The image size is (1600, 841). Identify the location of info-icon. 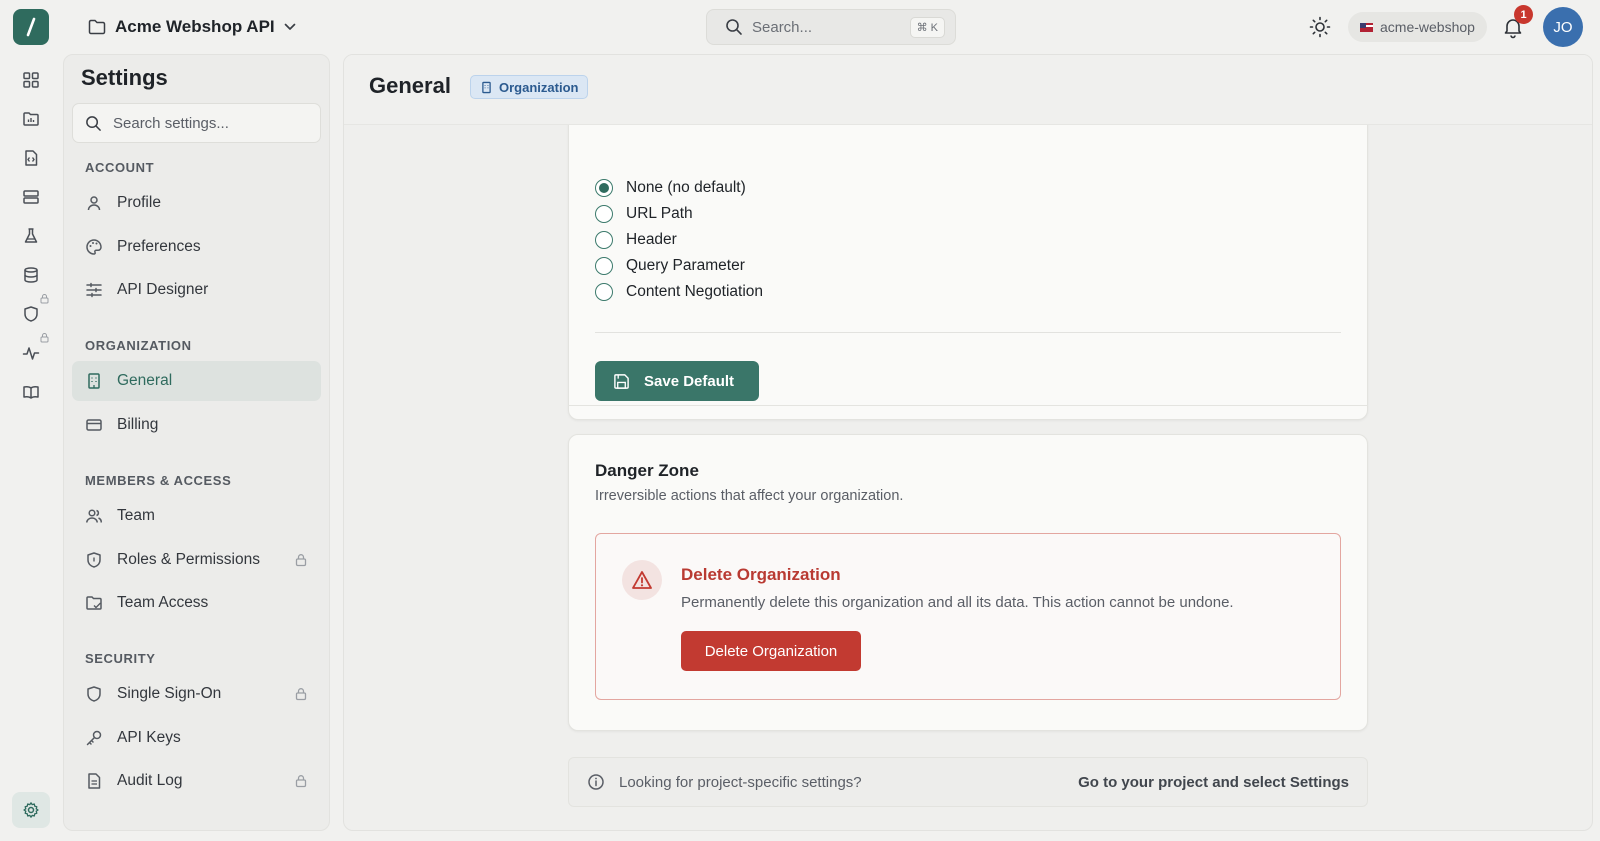
(596, 782).